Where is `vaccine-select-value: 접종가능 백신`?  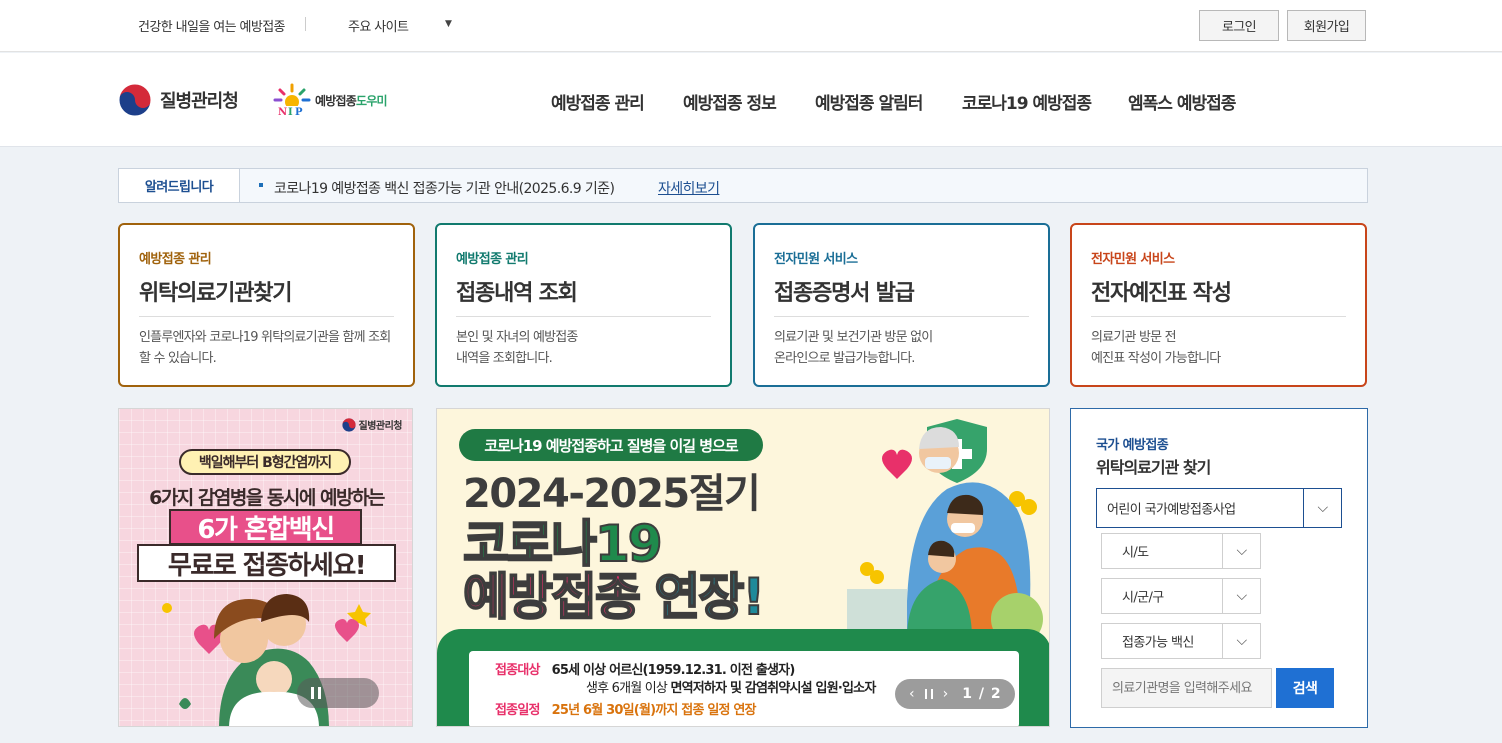 vaccine-select-value: 접종가능 백신 is located at coordinates (1158, 643).